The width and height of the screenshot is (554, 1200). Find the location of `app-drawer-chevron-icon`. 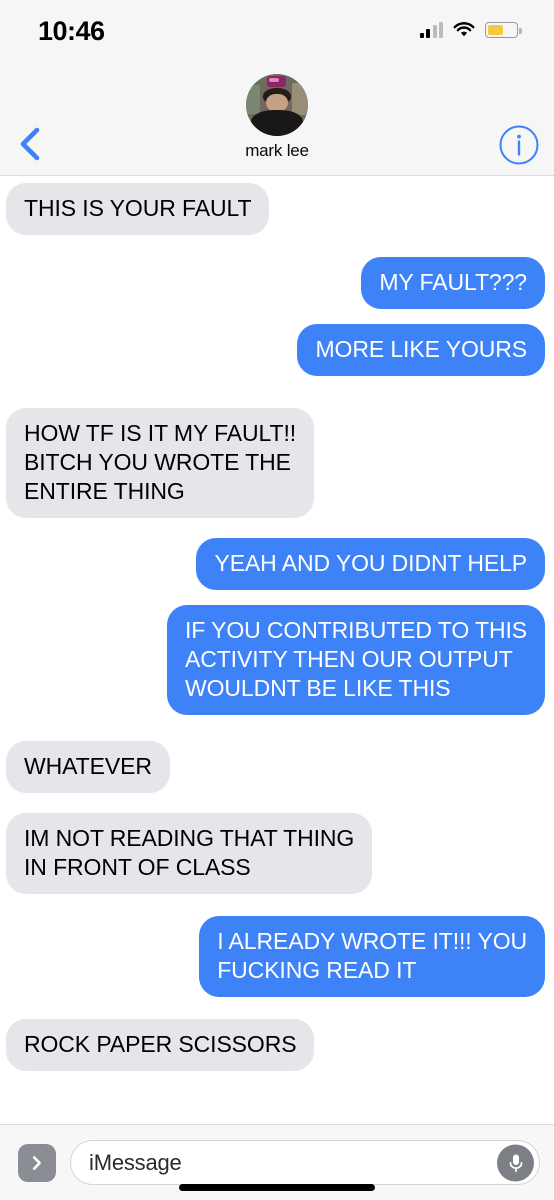

app-drawer-chevron-icon is located at coordinates (36, 1162).